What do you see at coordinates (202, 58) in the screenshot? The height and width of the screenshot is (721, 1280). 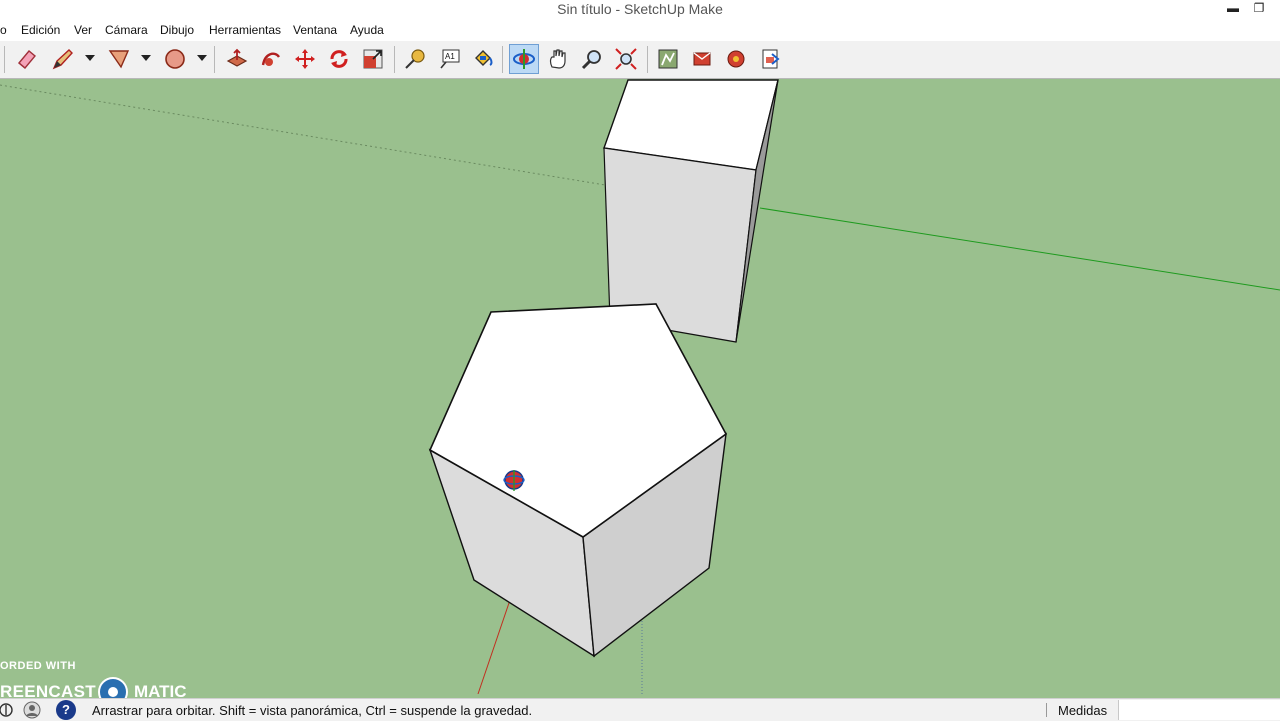 I see `arc-dropdown-icon` at bounding box center [202, 58].